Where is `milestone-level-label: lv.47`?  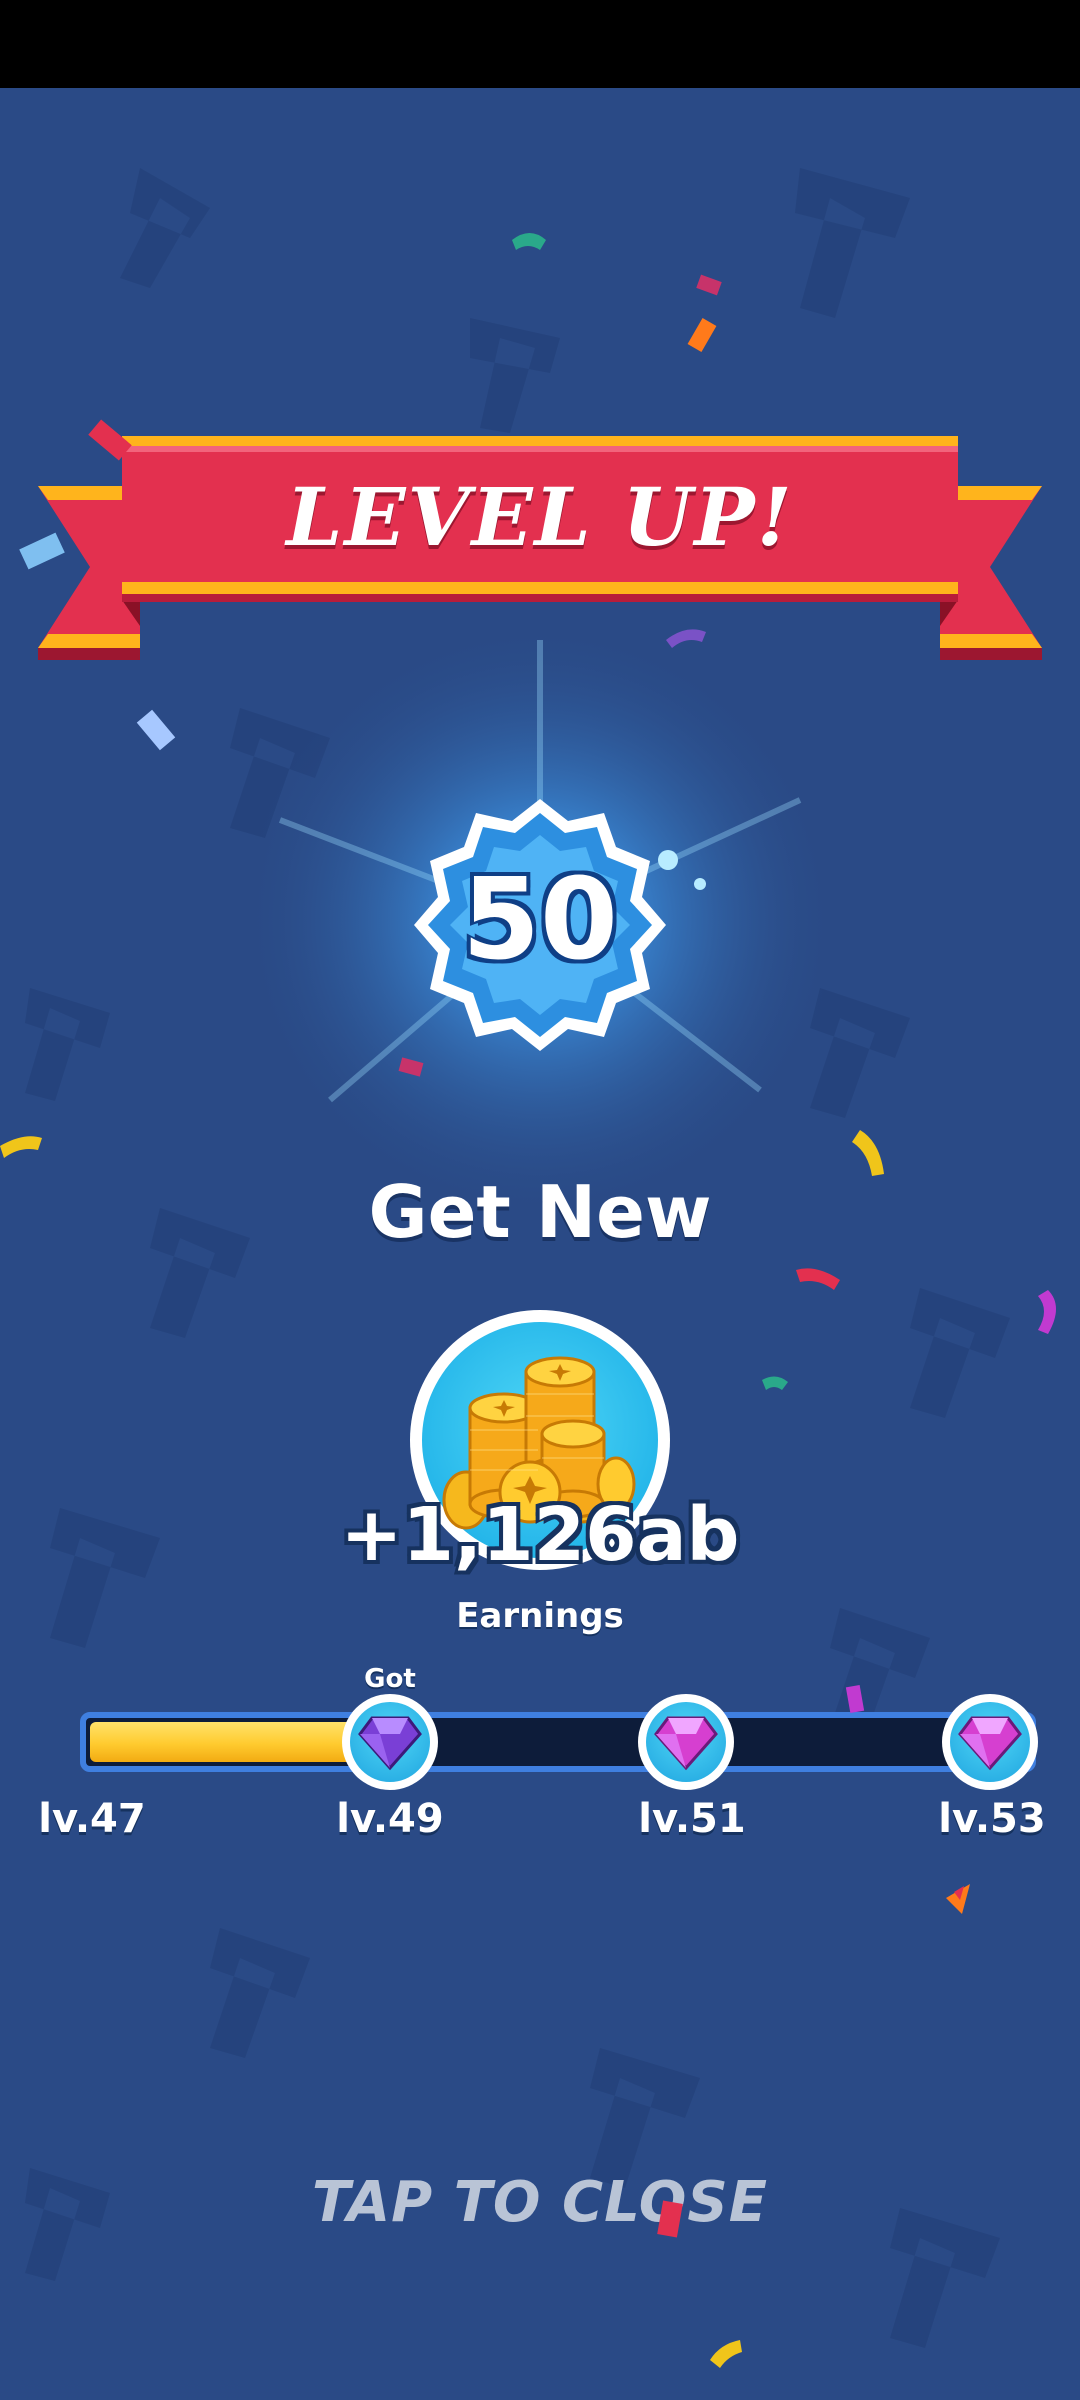
milestone-level-label: lv.47 is located at coordinates (92, 1819).